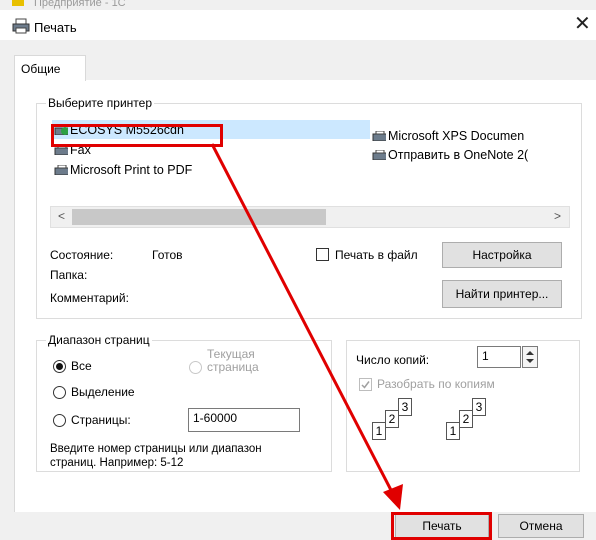 The image size is (596, 540). Describe the element at coordinates (55, 27) in the screenshot. I see `dialog-title: Печать` at that location.